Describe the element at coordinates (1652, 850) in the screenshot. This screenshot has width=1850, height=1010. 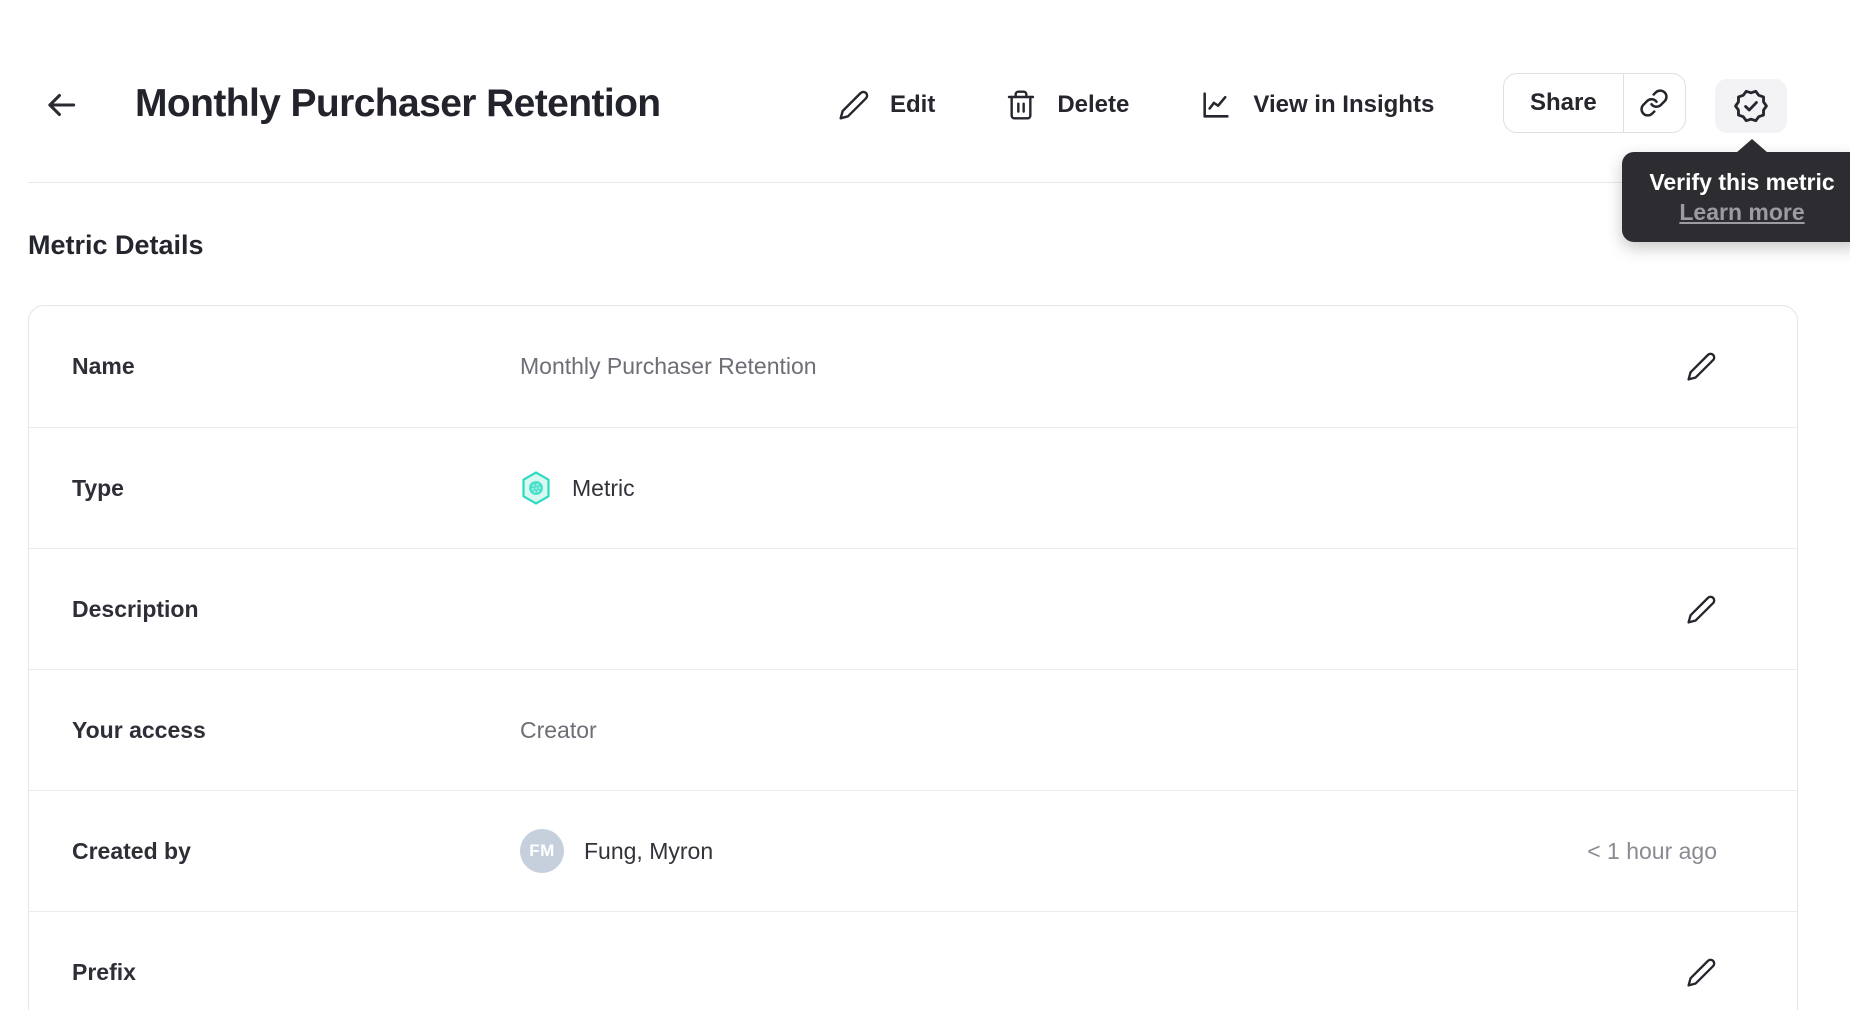
I see `created-timestamp: < 1 hour ago` at that location.